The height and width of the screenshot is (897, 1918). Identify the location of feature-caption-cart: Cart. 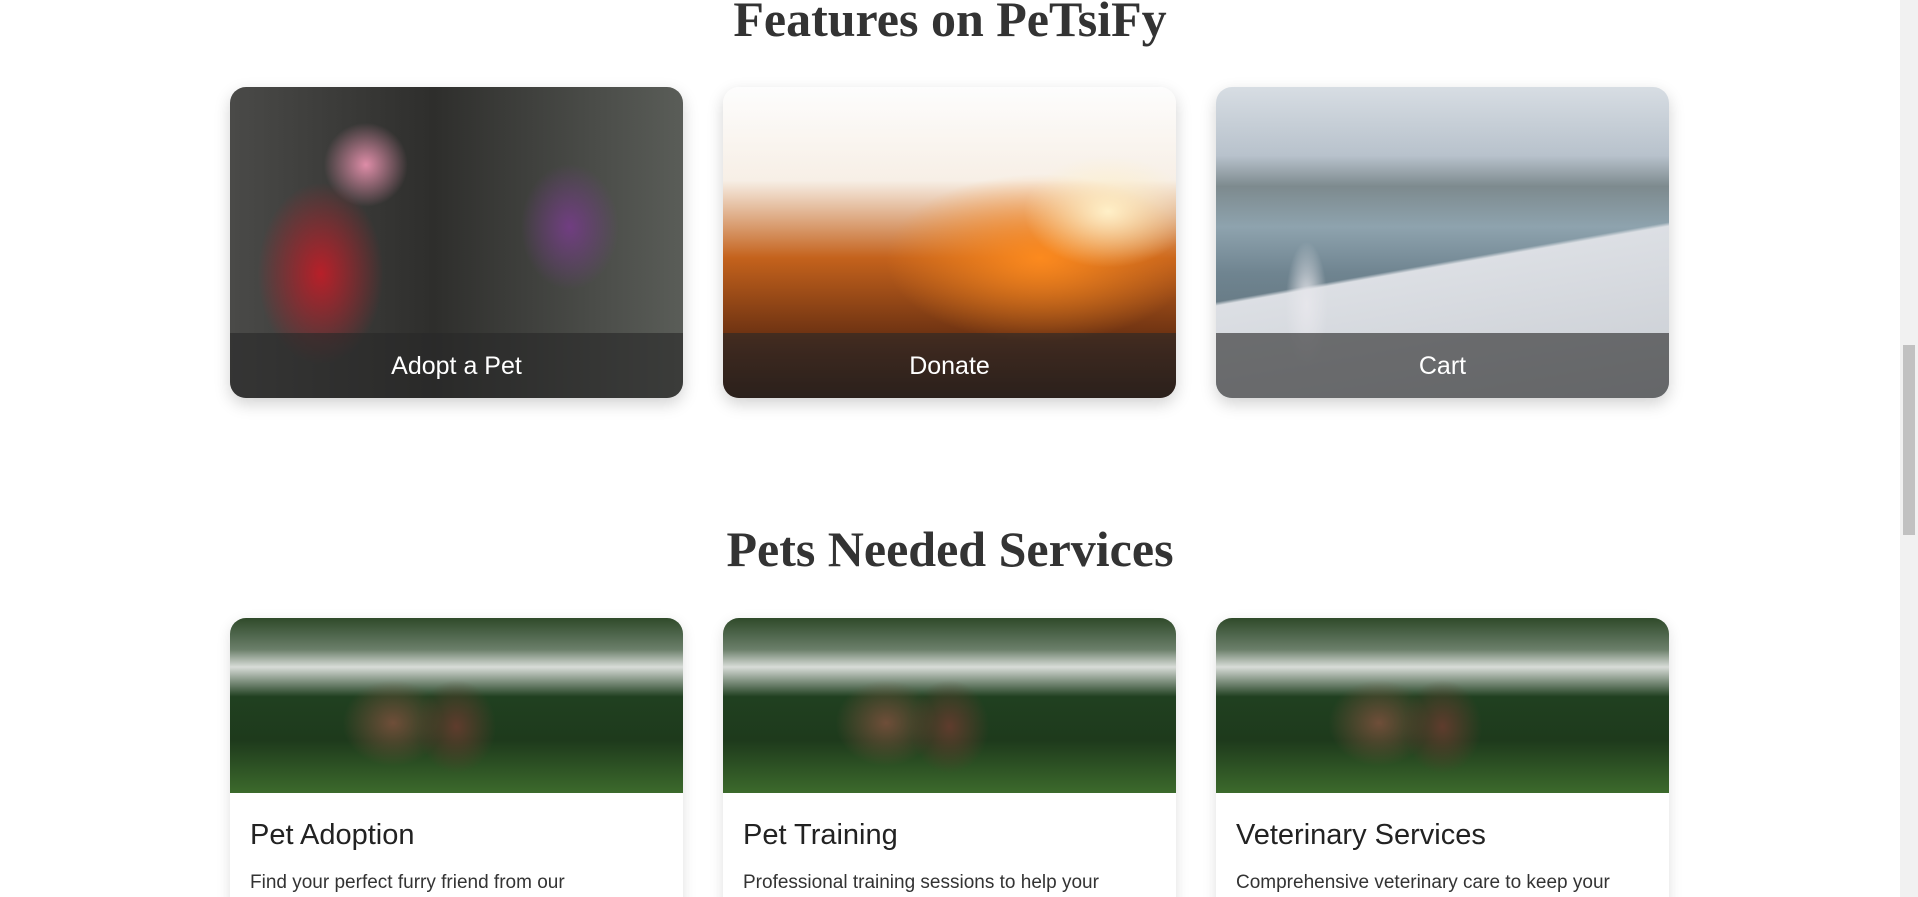
(1442, 365).